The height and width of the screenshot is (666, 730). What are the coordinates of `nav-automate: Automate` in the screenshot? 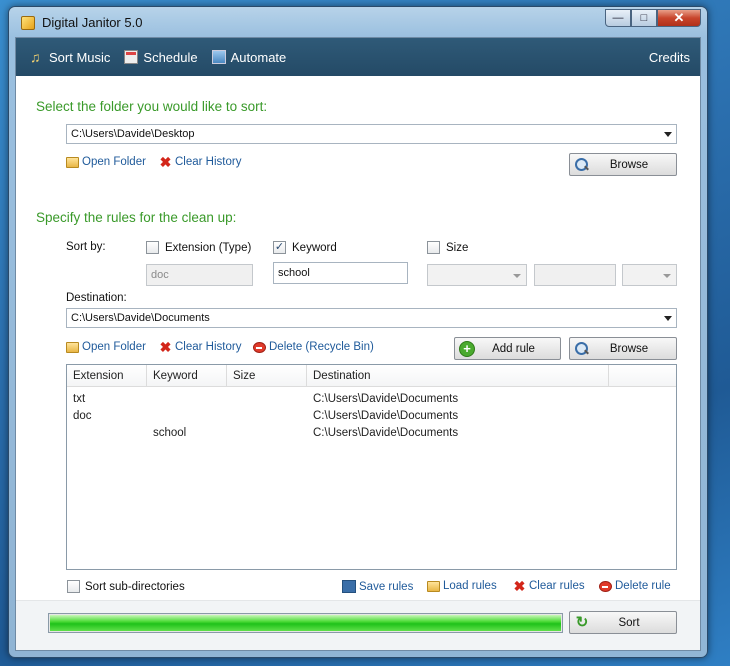 It's located at (249, 57).